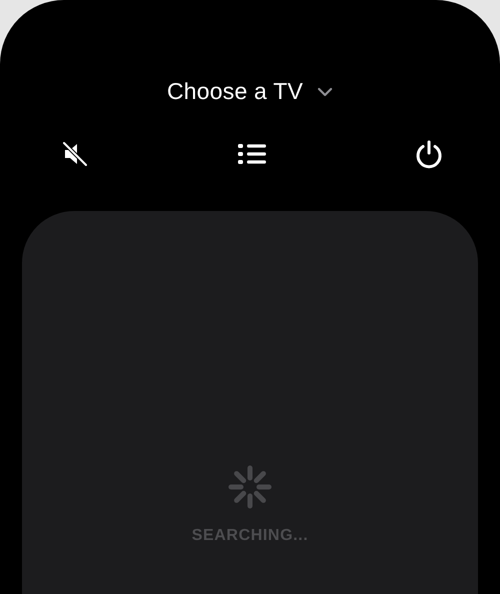 The image size is (500, 594). I want to click on chevron-down-icon, so click(325, 91).